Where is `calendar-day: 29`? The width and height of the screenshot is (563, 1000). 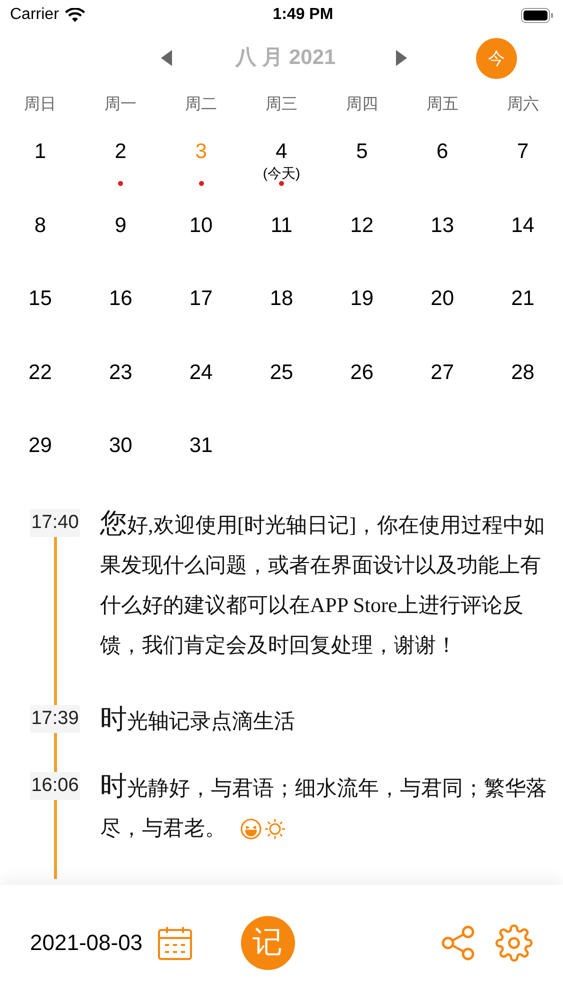
calendar-day: 29 is located at coordinates (40, 457).